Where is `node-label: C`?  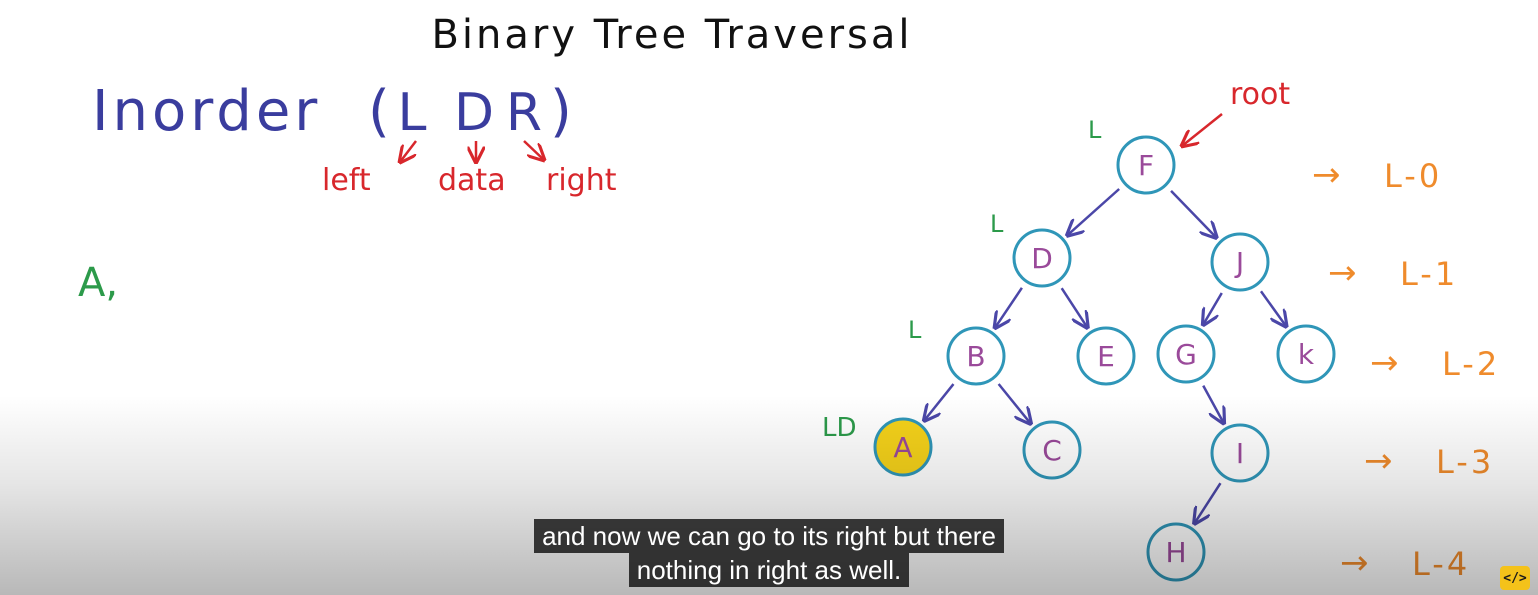 node-label: C is located at coordinates (1052, 450).